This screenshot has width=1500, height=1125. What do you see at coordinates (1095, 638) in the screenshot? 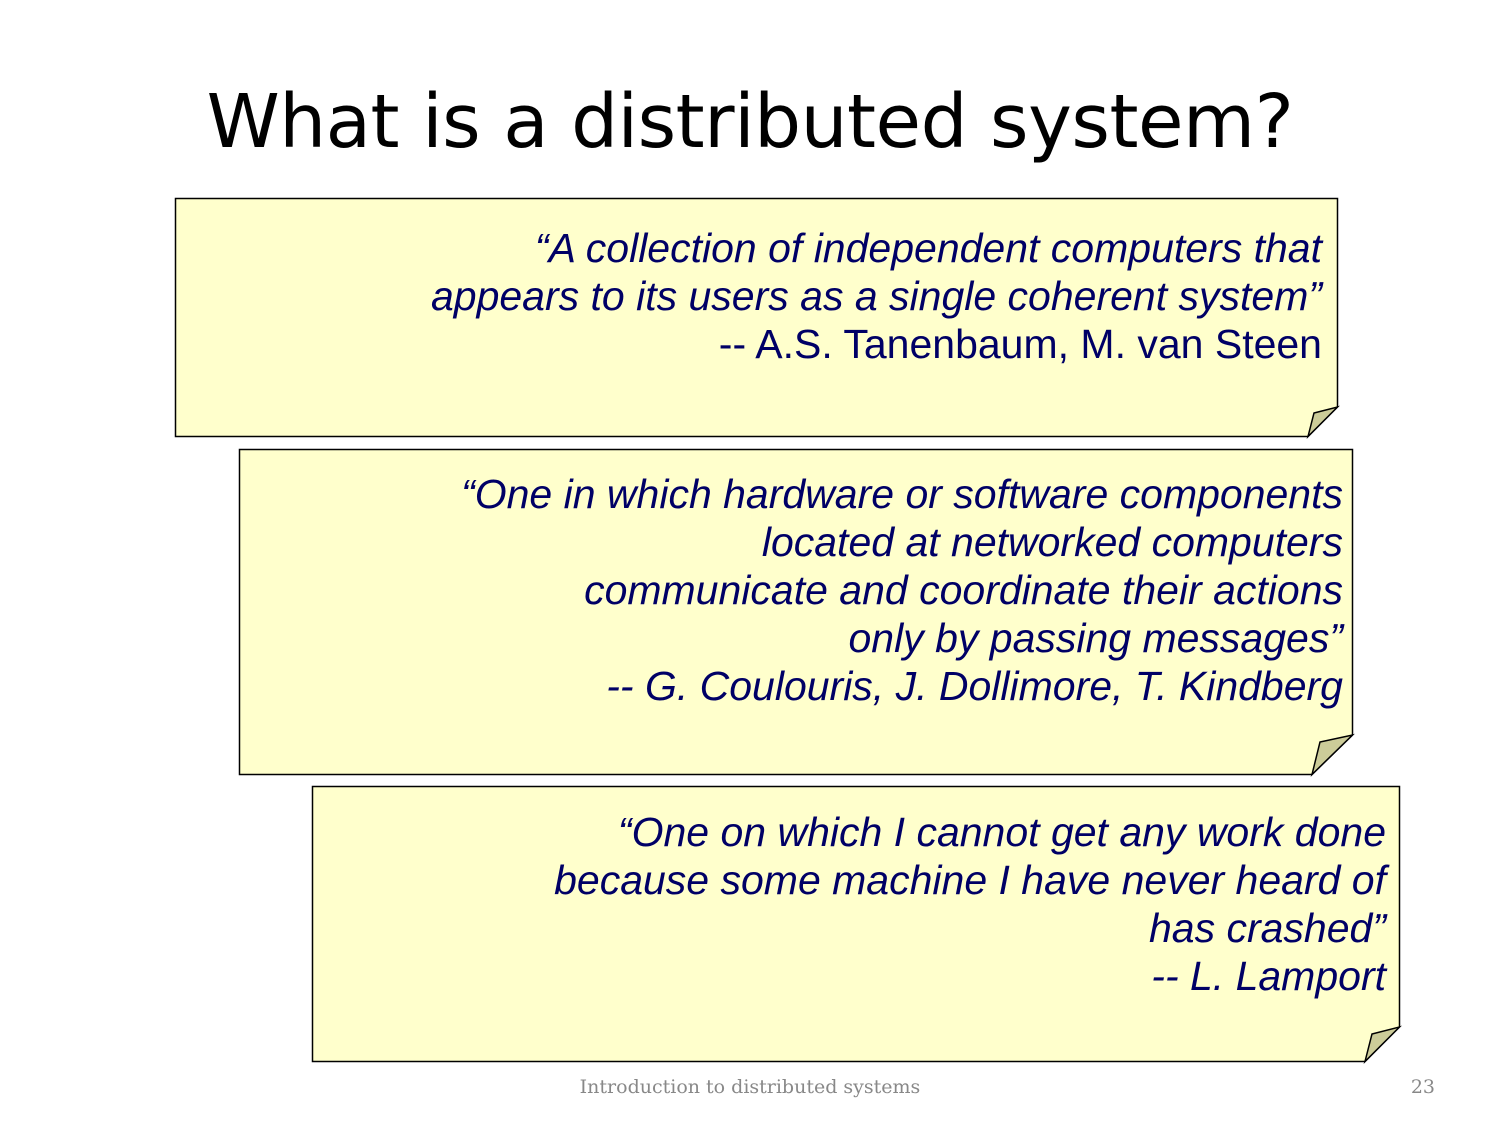
I see `quote-line: only by passing messages”` at bounding box center [1095, 638].